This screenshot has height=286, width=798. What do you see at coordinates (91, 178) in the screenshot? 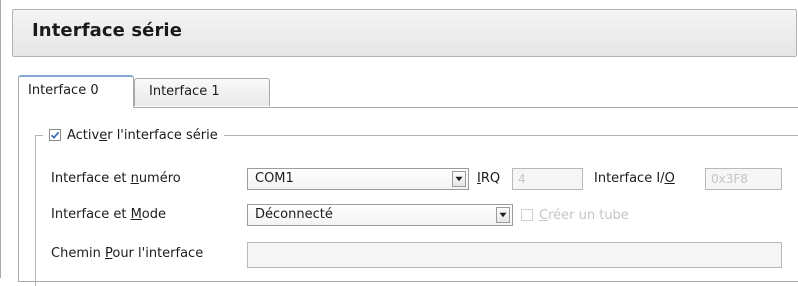
I see `port-number-label-pre: Interface et` at bounding box center [91, 178].